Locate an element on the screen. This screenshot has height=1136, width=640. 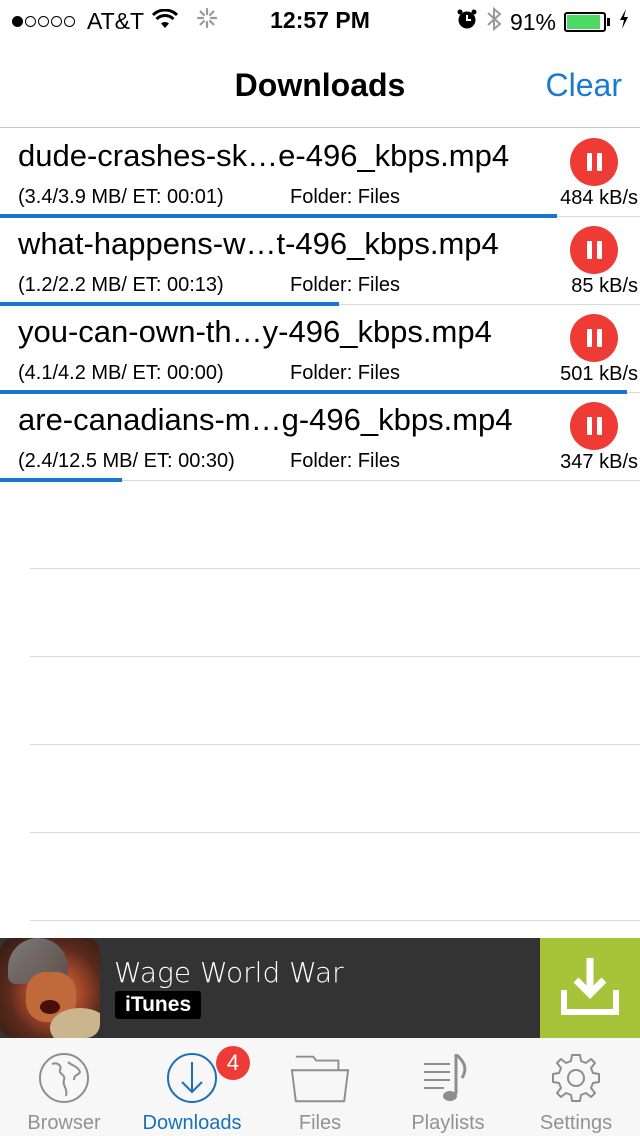
folder-icon is located at coordinates (320, 1078).